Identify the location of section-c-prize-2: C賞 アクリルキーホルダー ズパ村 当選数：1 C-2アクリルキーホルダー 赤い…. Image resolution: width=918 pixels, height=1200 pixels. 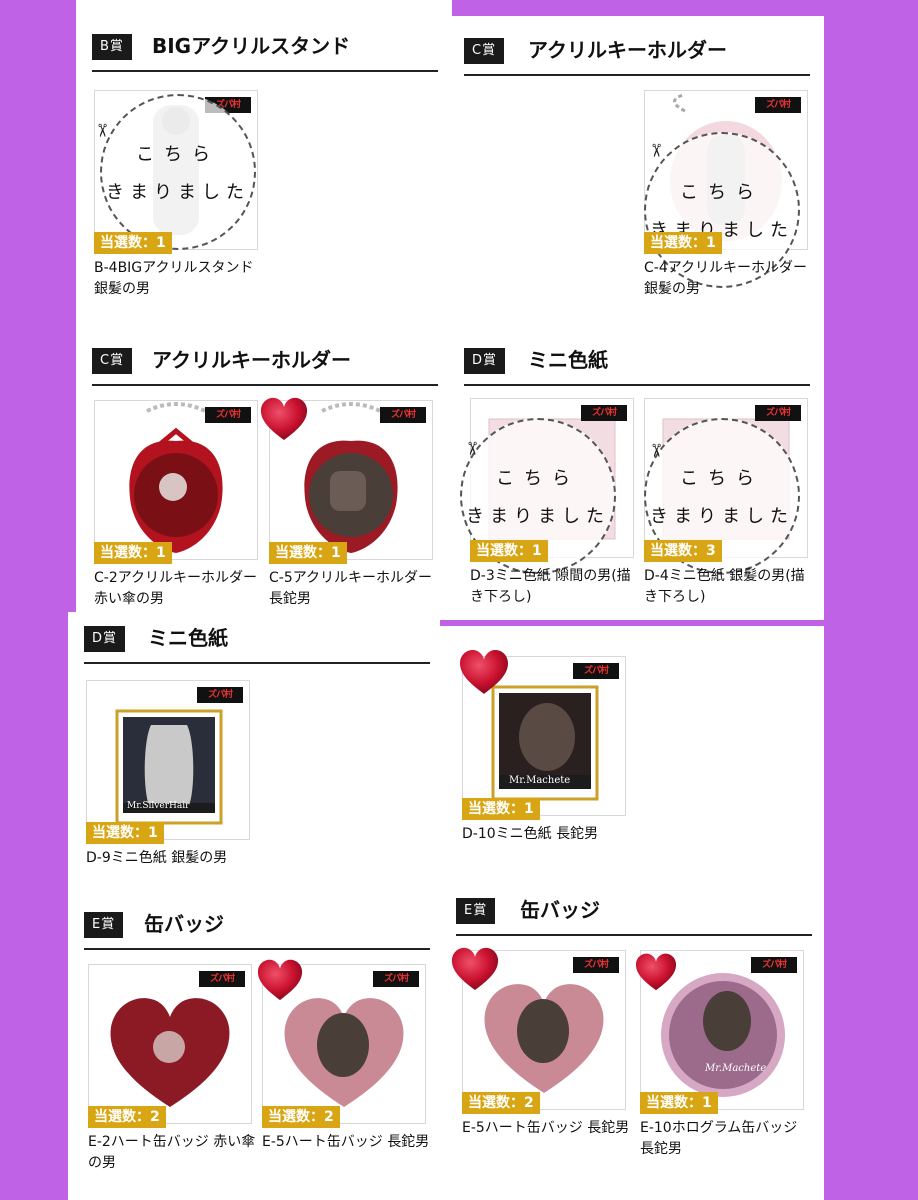
(265, 475).